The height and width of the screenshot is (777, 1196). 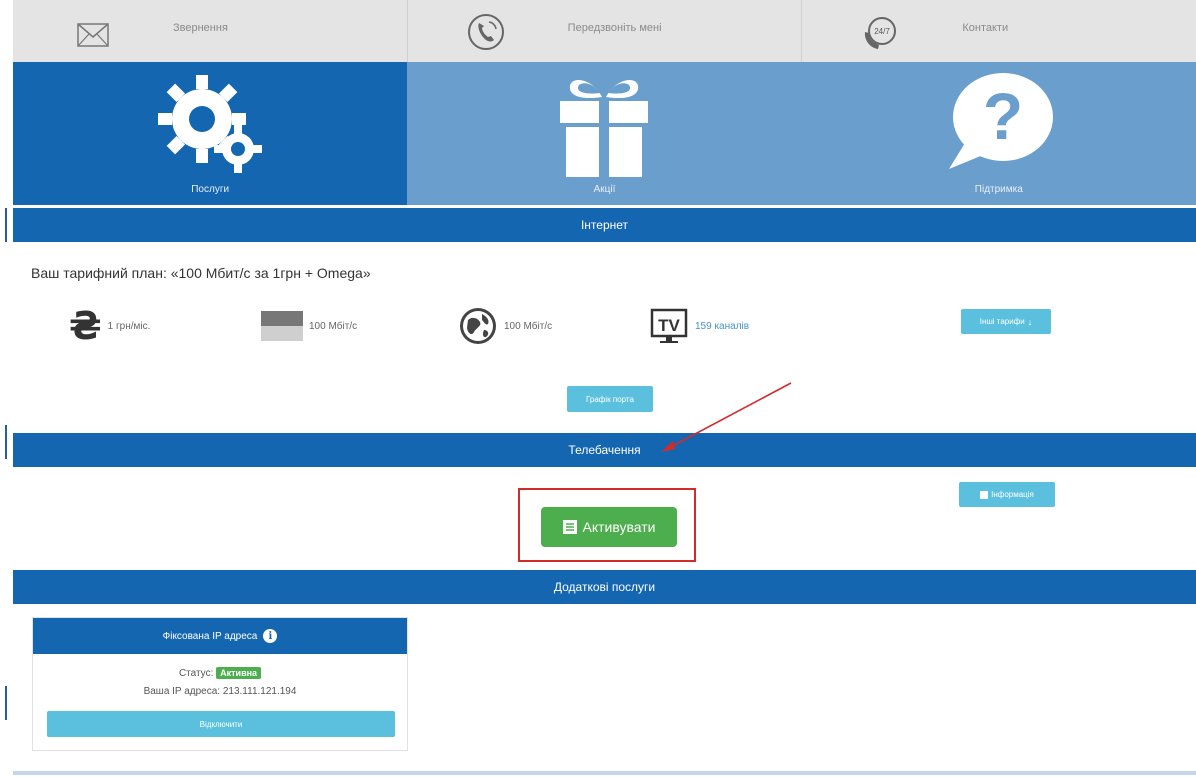 What do you see at coordinates (210, 189) in the screenshot?
I see `tile-label: Послуги` at bounding box center [210, 189].